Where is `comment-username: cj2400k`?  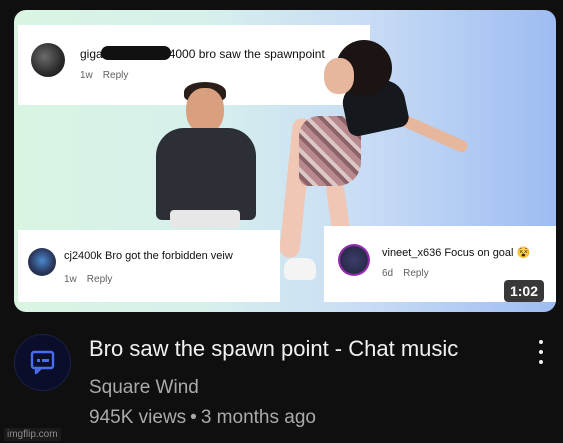 comment-username: cj2400k is located at coordinates (83, 256).